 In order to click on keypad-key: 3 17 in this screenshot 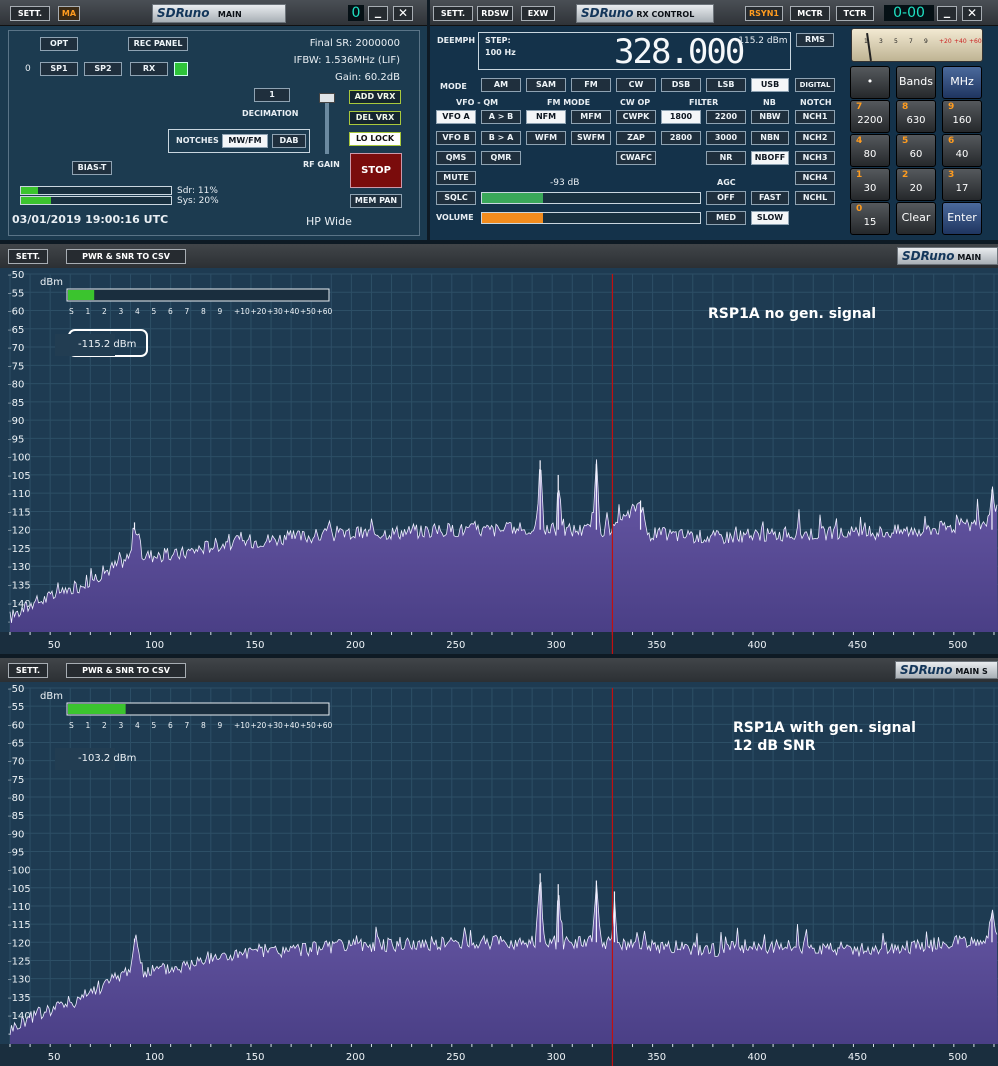, I will do `click(962, 184)`.